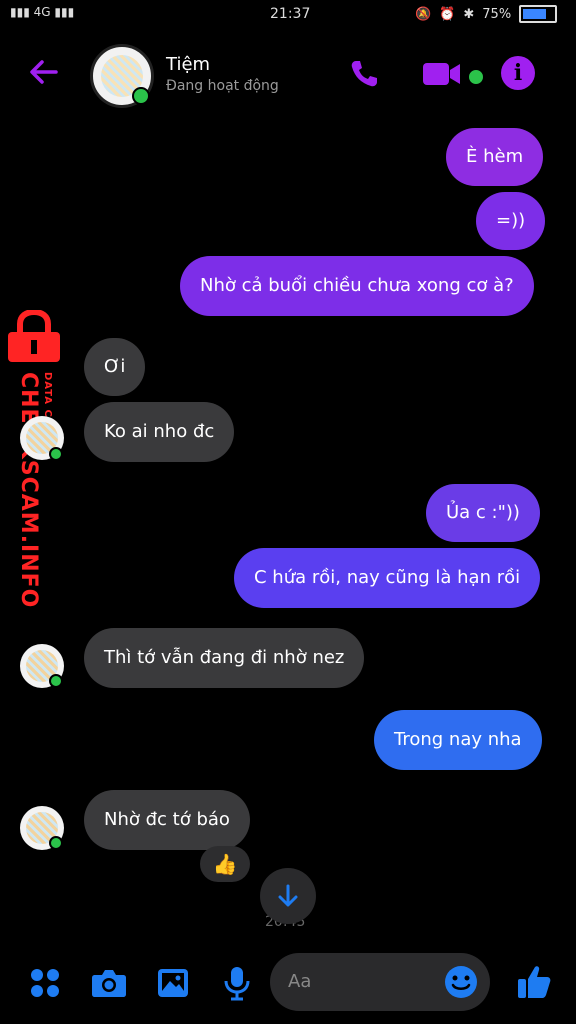 This screenshot has height=1024, width=576. I want to click on message-text: Trong nay nha, so click(458, 739).